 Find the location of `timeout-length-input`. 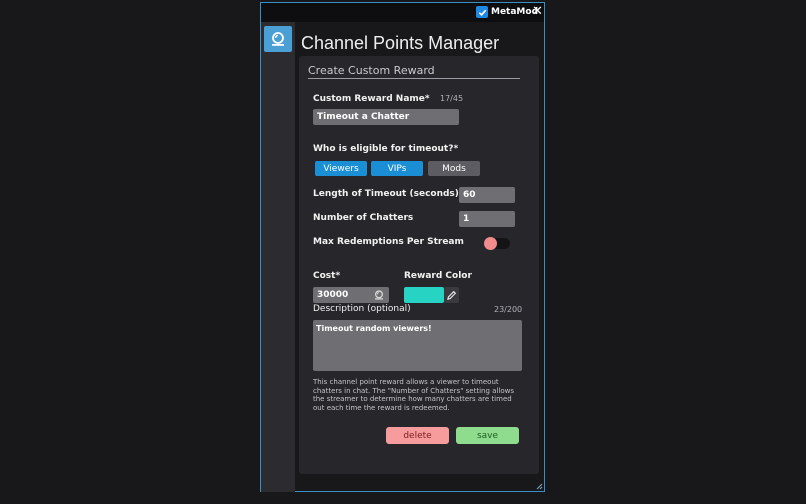

timeout-length-input is located at coordinates (487, 195).